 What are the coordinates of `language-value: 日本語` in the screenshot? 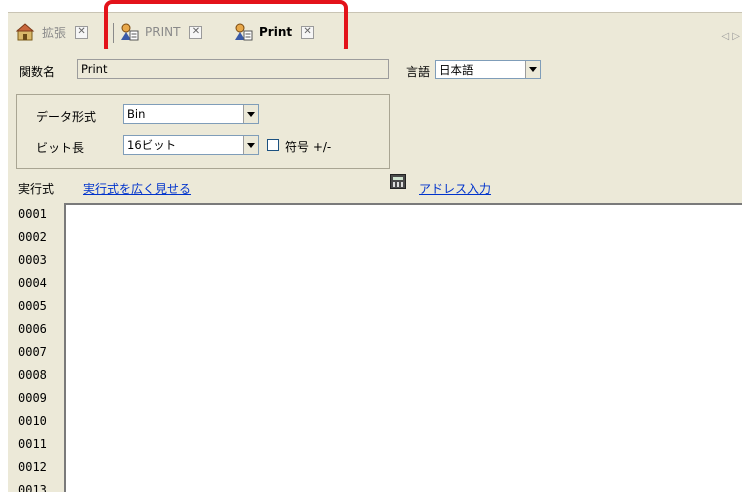 It's located at (456, 69).